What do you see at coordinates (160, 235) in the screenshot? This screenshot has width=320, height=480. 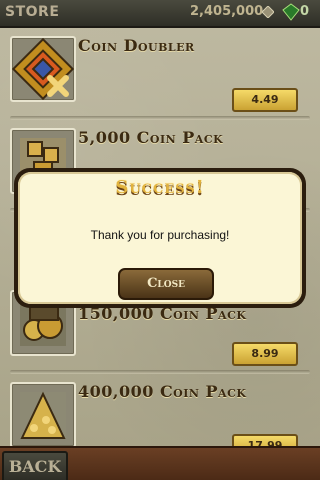 I see `dialog-message: Thank you for purchasing!` at bounding box center [160, 235].